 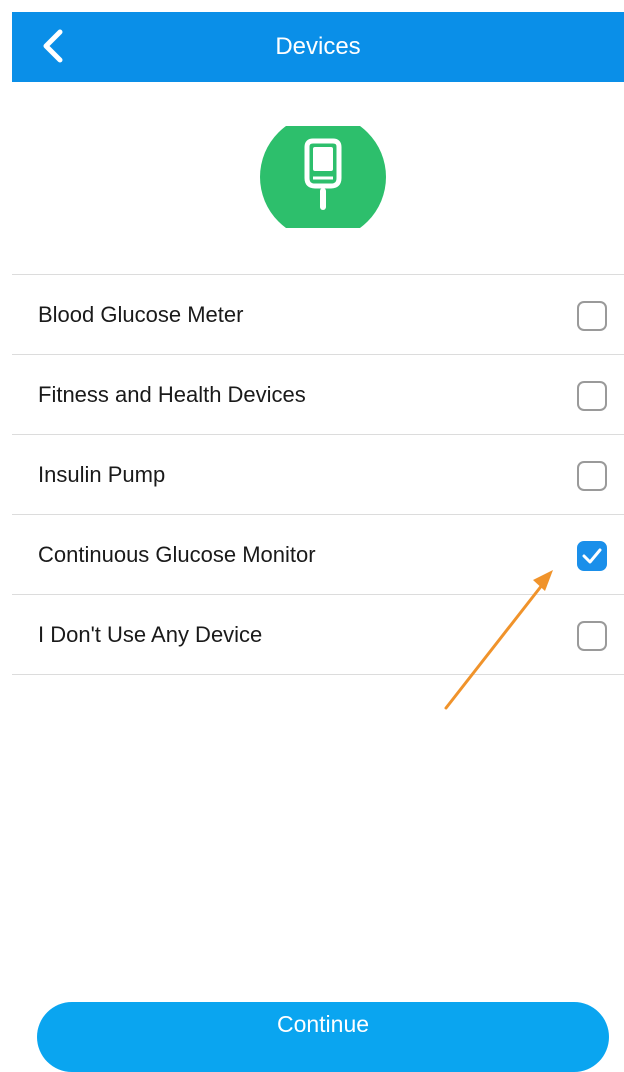 What do you see at coordinates (318, 674) in the screenshot?
I see `divider` at bounding box center [318, 674].